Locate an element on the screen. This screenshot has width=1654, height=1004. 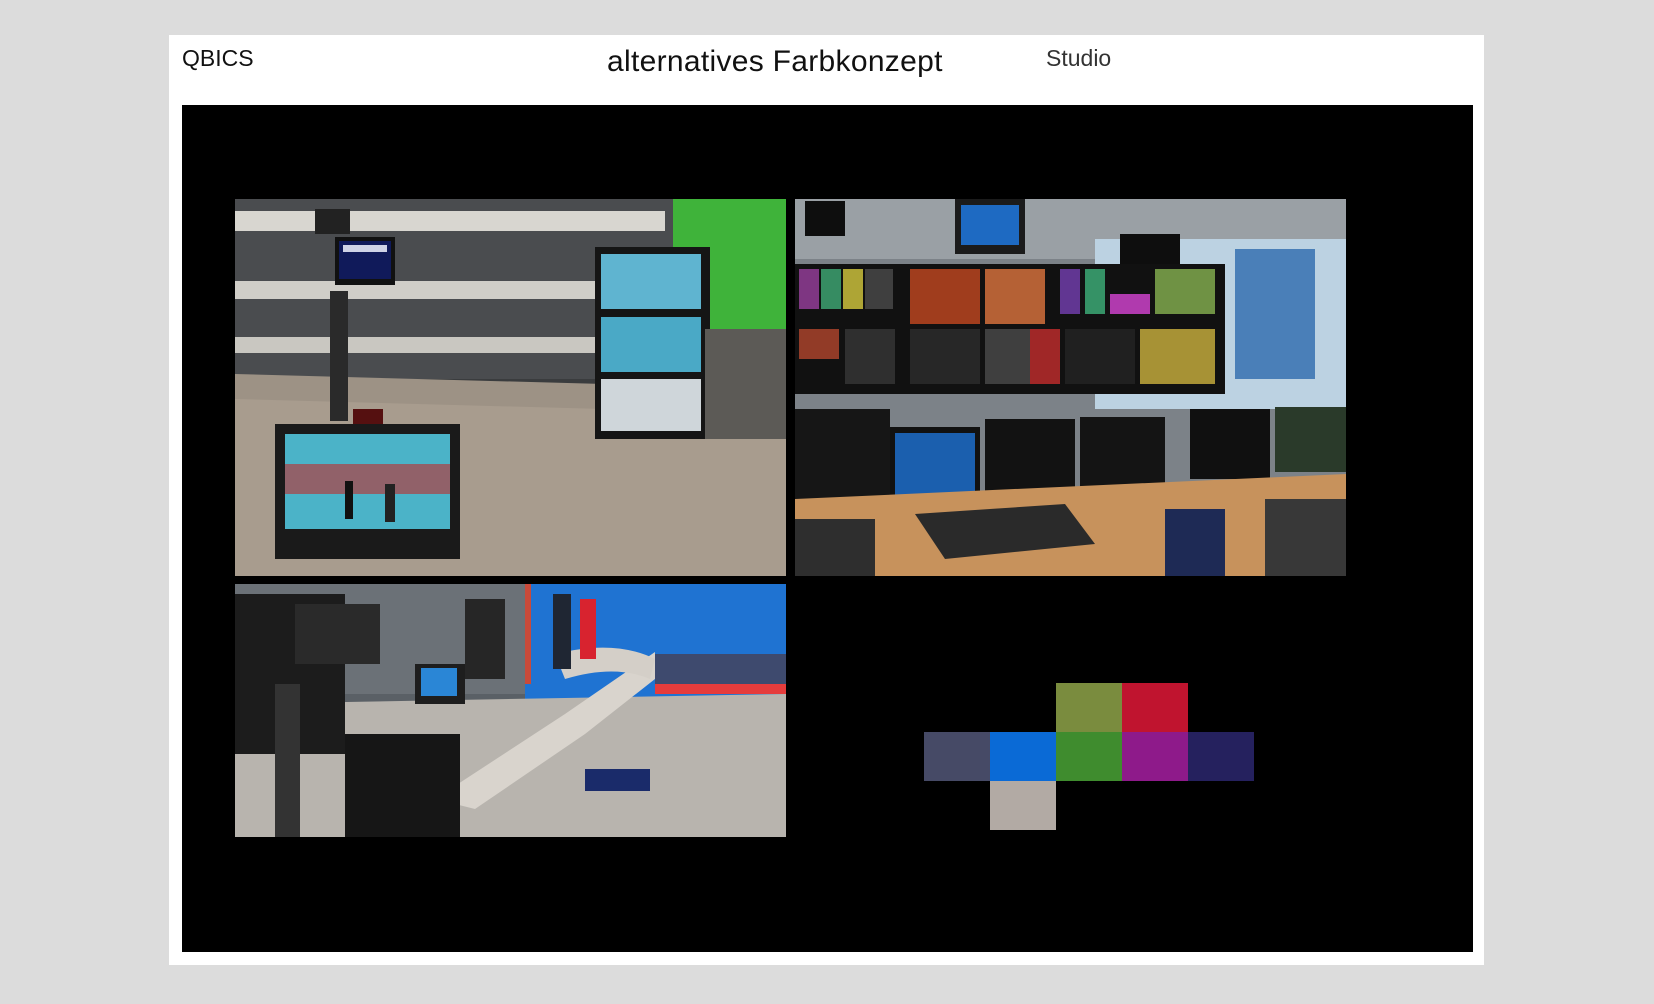
palette-swatch-navy is located at coordinates (1221, 756).